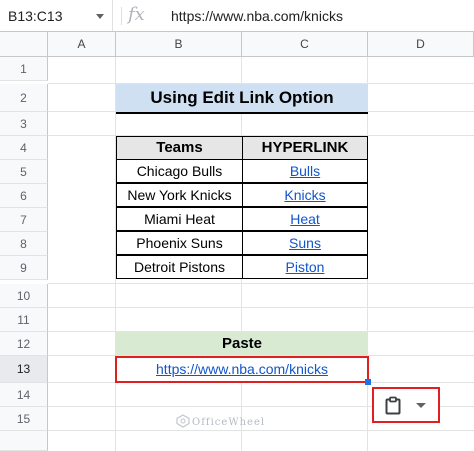 The image size is (474, 451). I want to click on column-header-b: B, so click(179, 44).